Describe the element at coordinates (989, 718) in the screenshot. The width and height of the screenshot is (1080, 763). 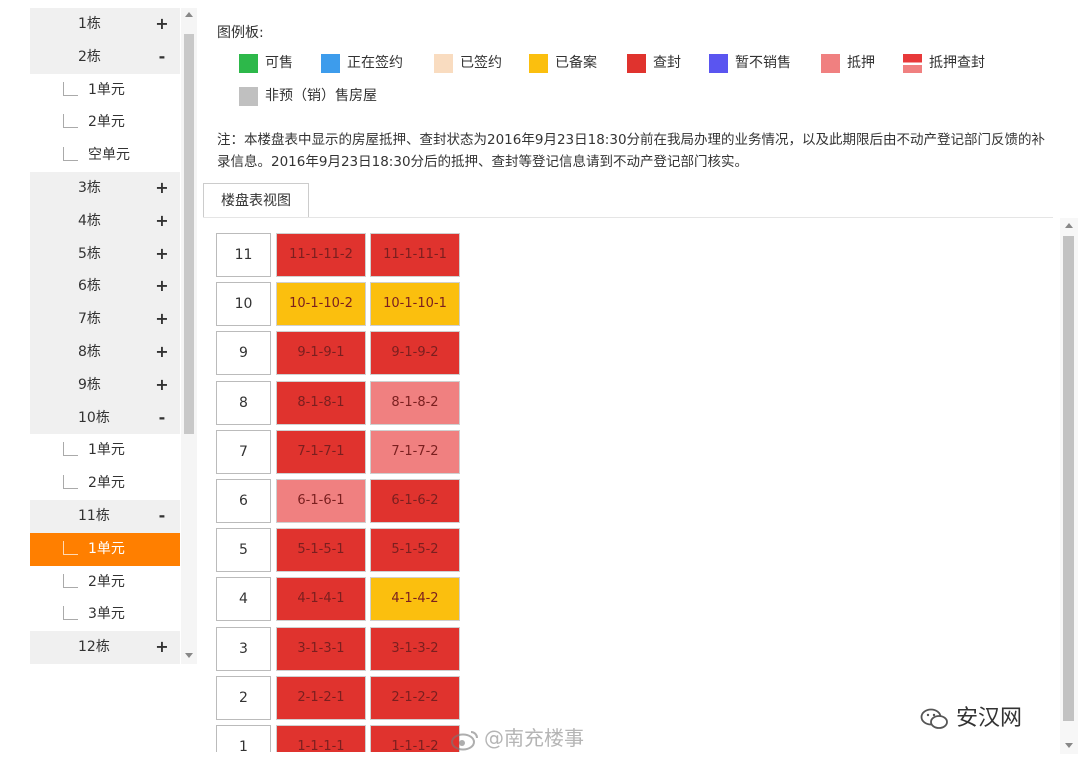
I see `brand-watermark-text: 安汉网` at that location.